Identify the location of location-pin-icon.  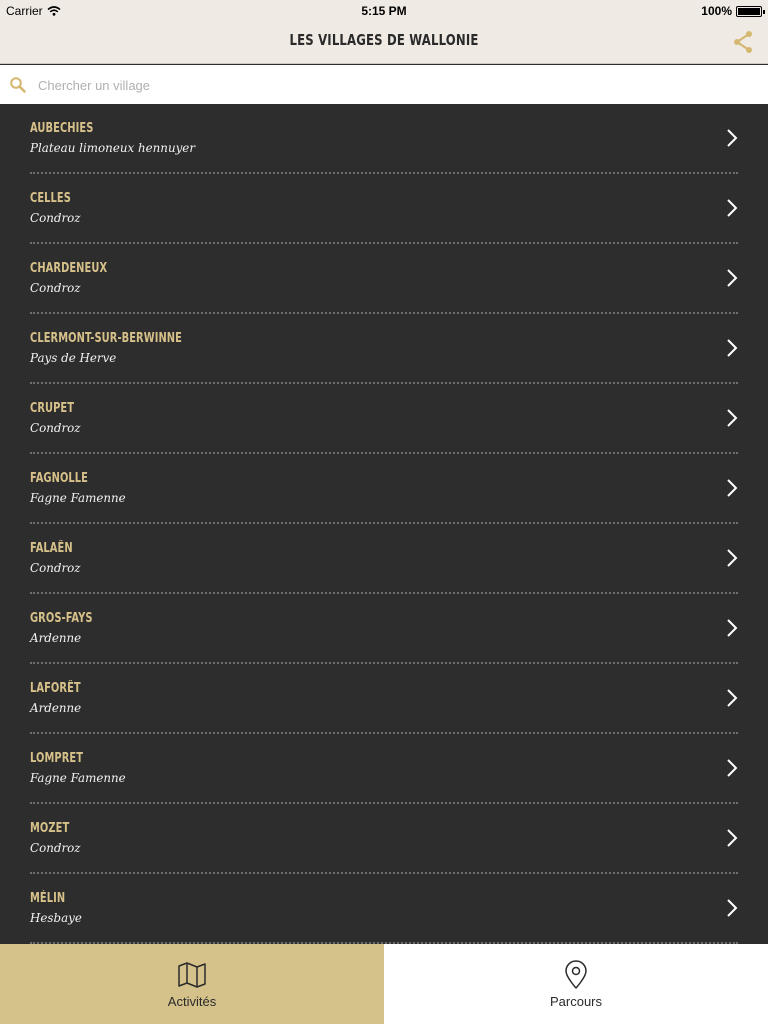
(576, 974).